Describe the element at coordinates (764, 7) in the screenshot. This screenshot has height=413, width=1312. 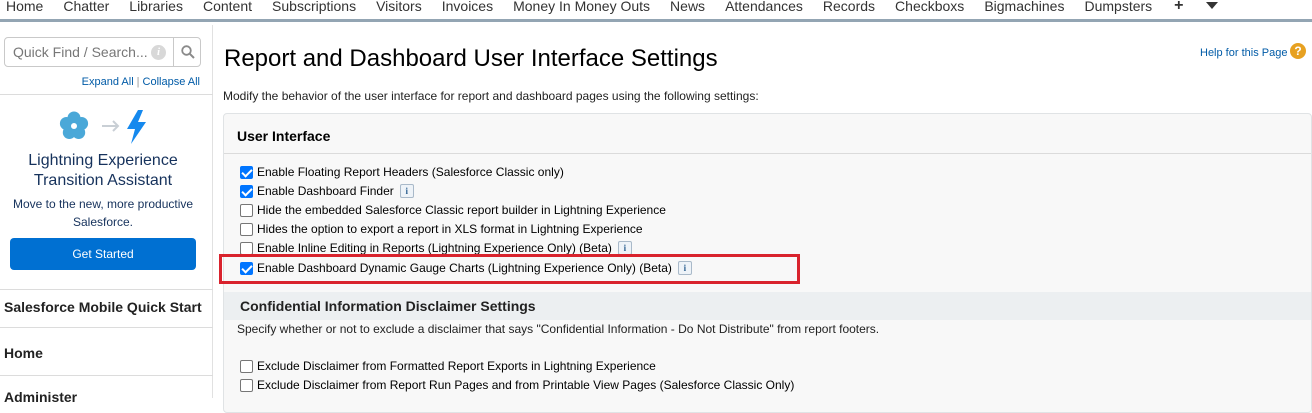
I see `tab-attendances: Attendances` at that location.